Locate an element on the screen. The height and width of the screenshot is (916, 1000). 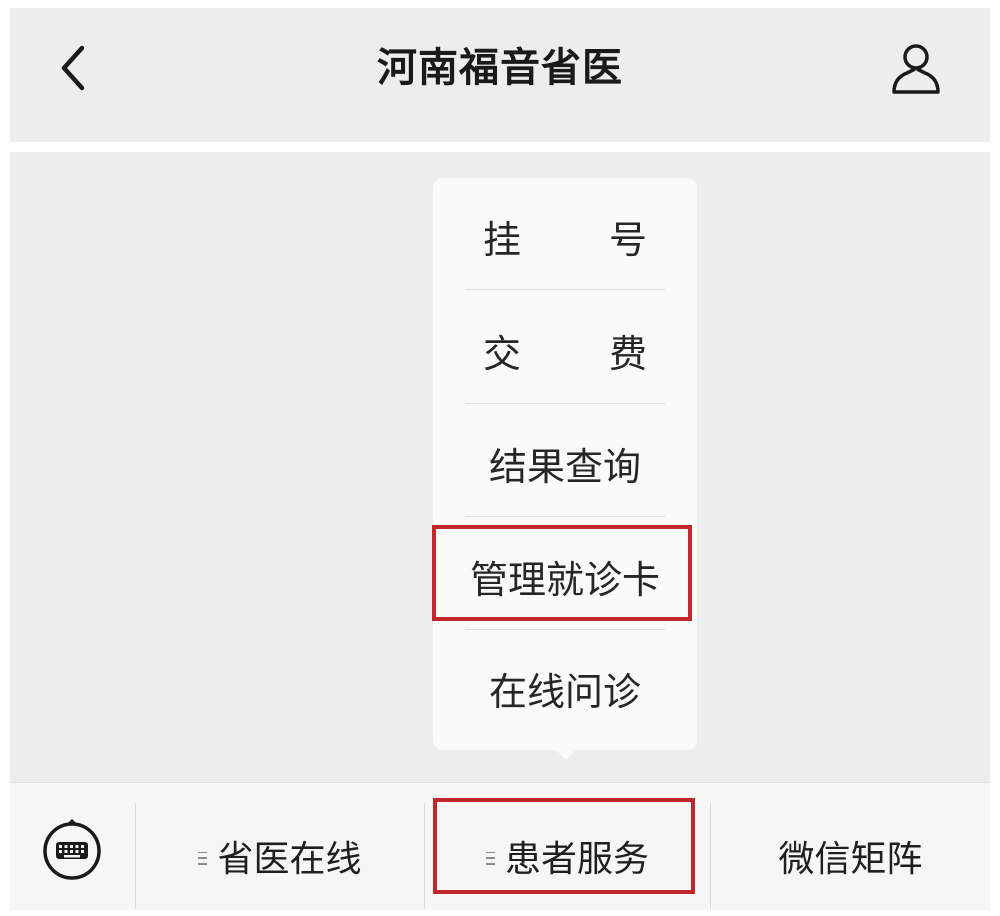
profile-button is located at coordinates (916, 68).